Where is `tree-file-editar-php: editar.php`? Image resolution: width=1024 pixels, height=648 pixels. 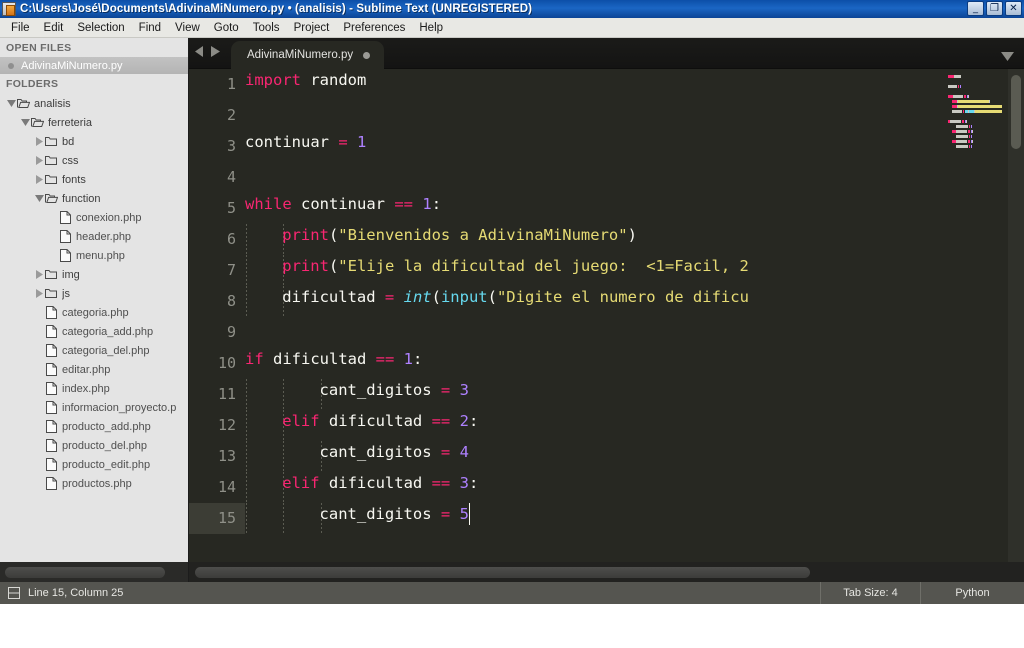 tree-file-editar-php: editar.php is located at coordinates (94, 369).